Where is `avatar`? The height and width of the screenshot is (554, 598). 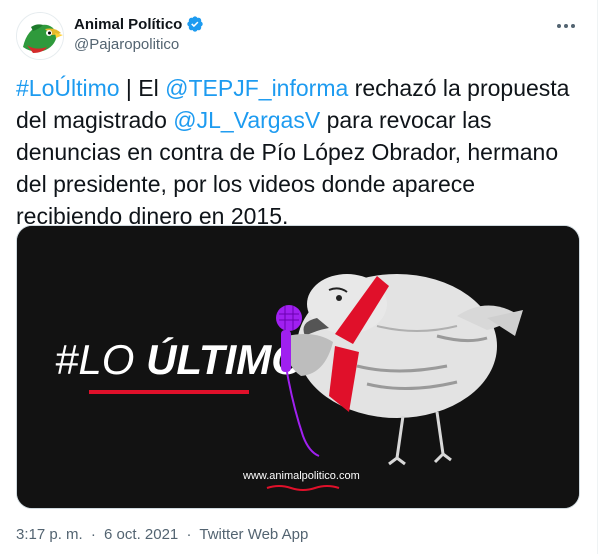 avatar is located at coordinates (40, 36).